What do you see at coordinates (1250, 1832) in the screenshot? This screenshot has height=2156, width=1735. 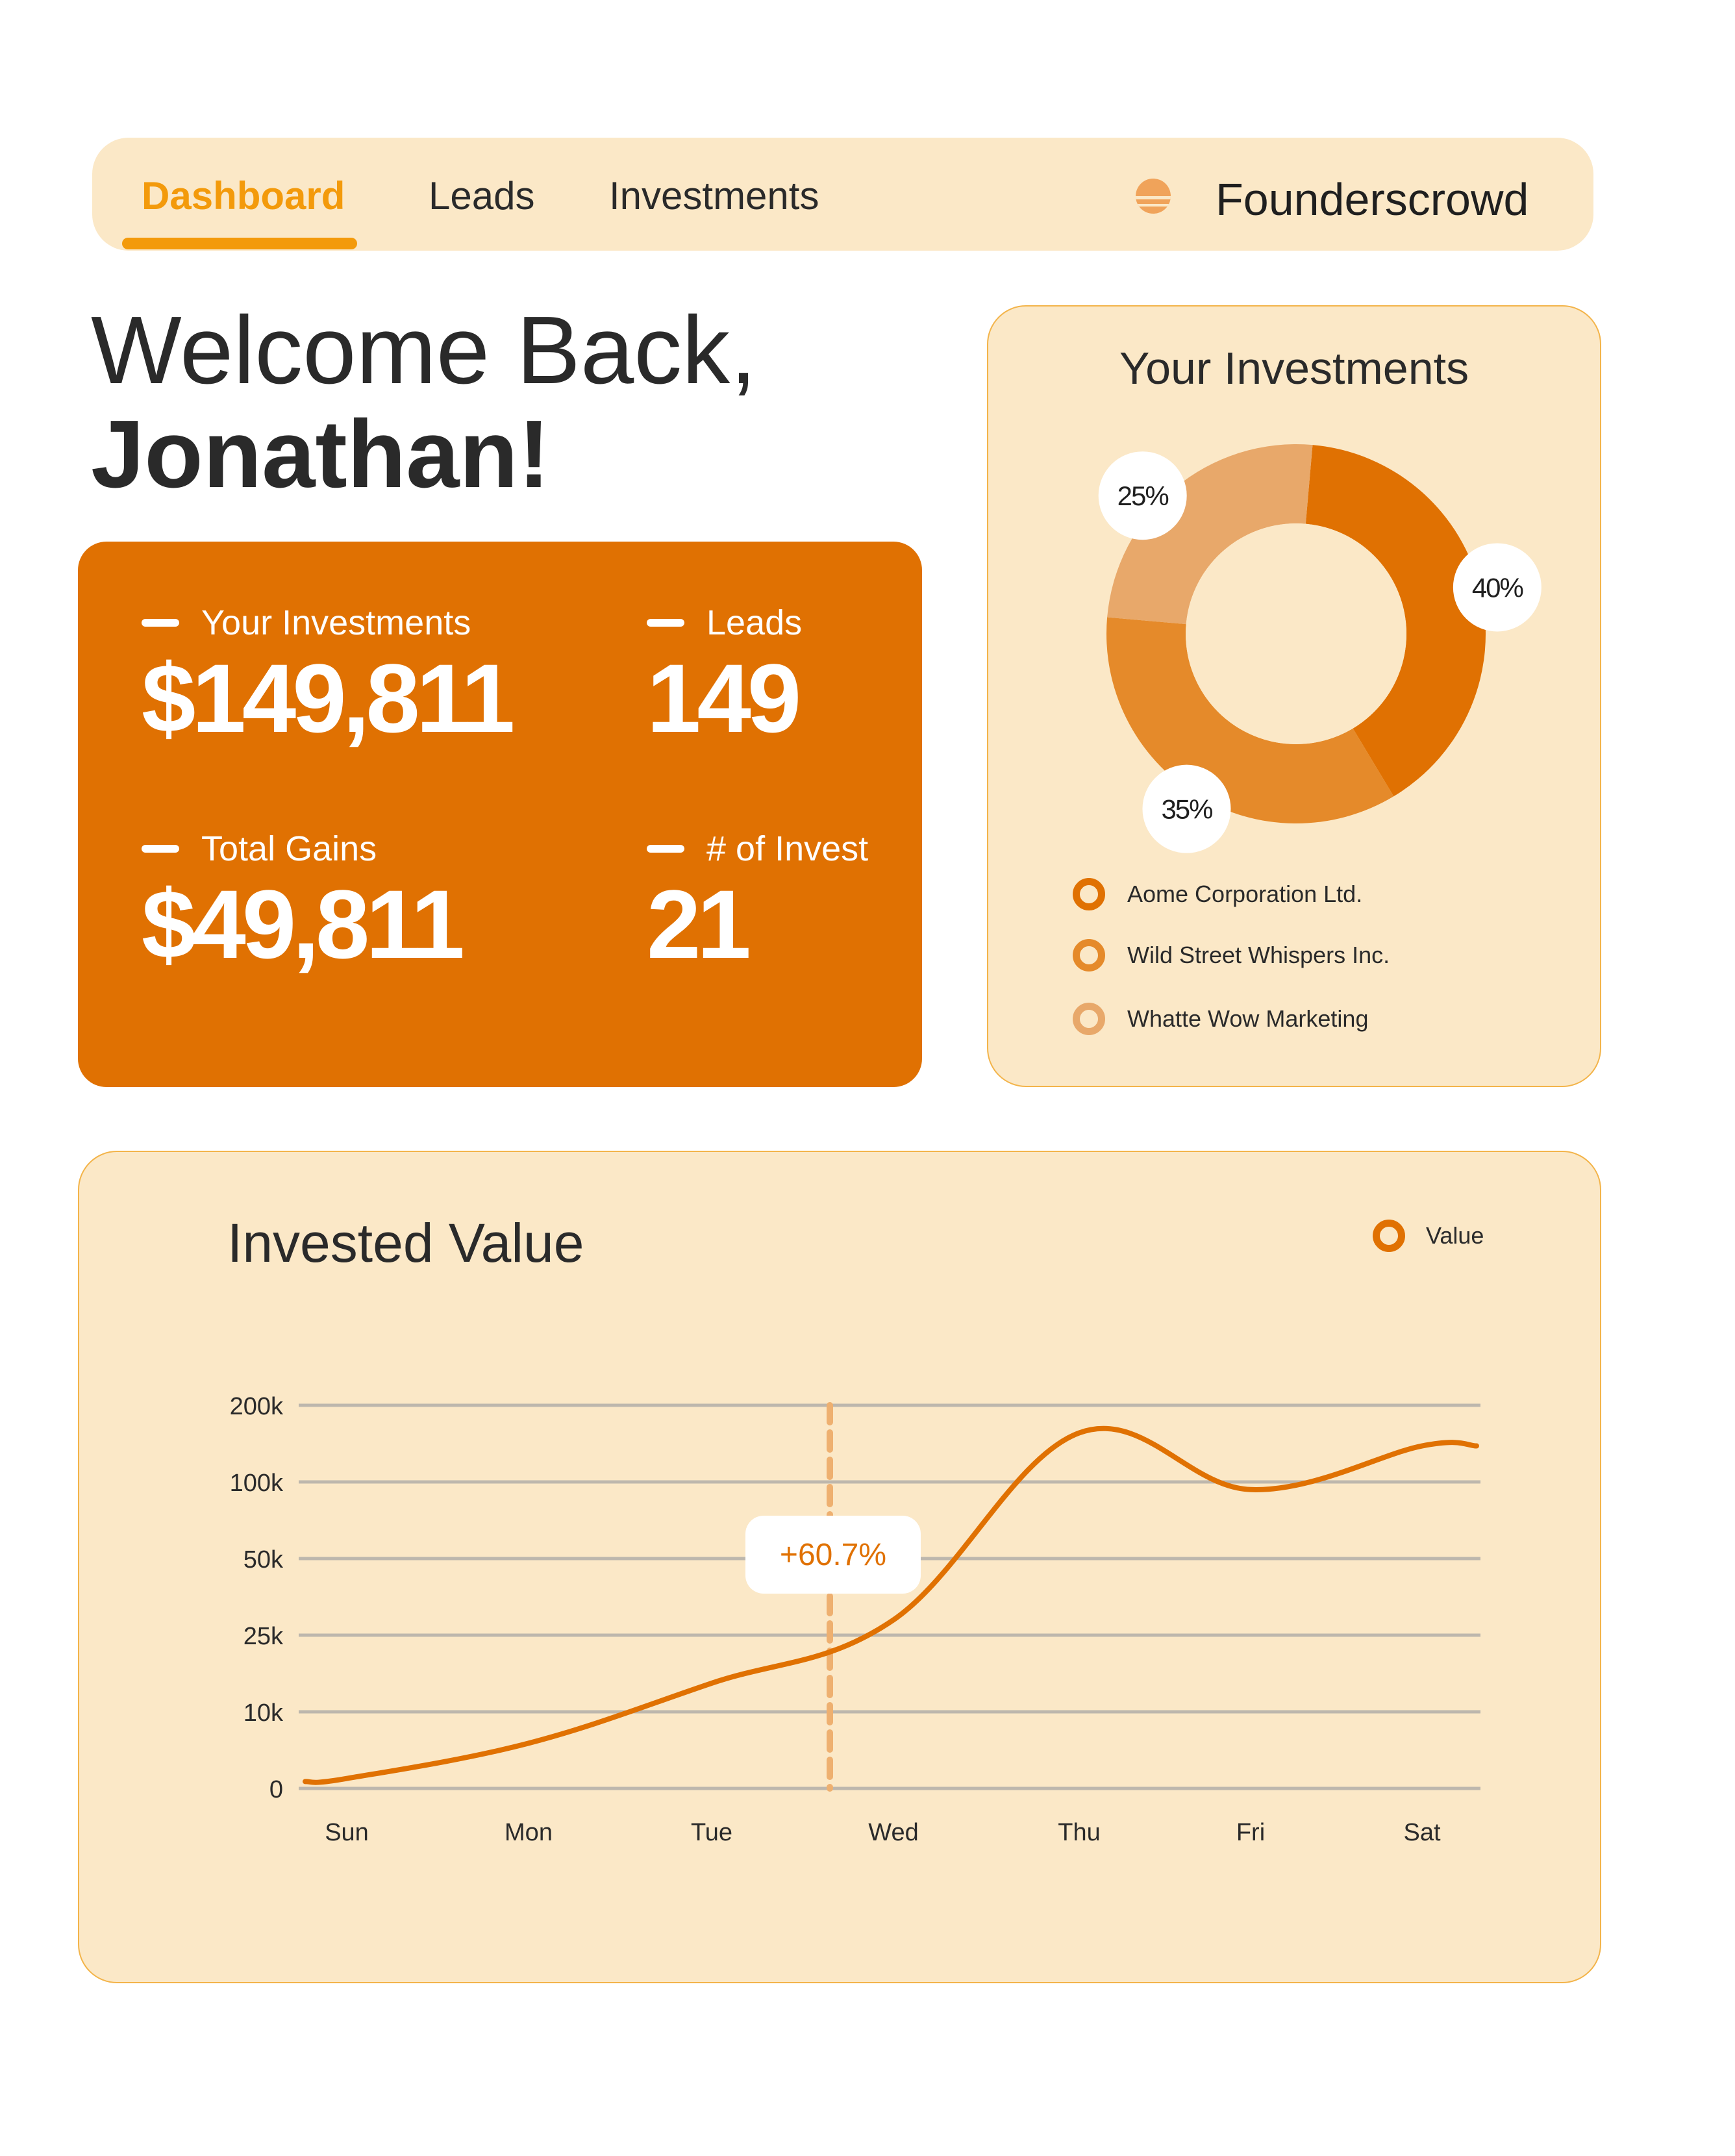 I see `x-tick-label: Fri` at bounding box center [1250, 1832].